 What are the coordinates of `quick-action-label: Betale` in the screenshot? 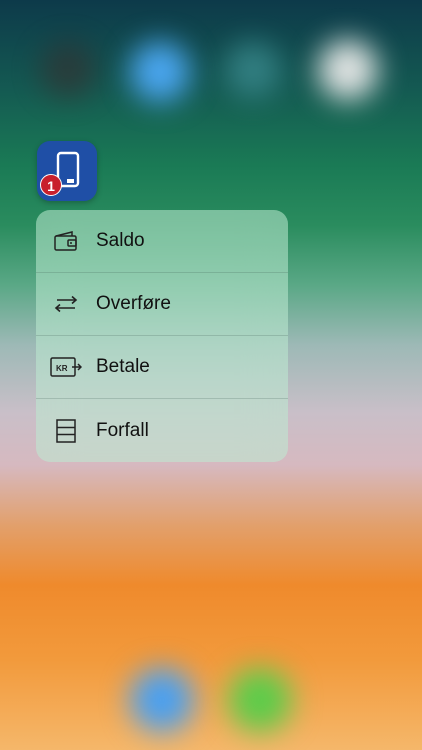 It's located at (123, 366).